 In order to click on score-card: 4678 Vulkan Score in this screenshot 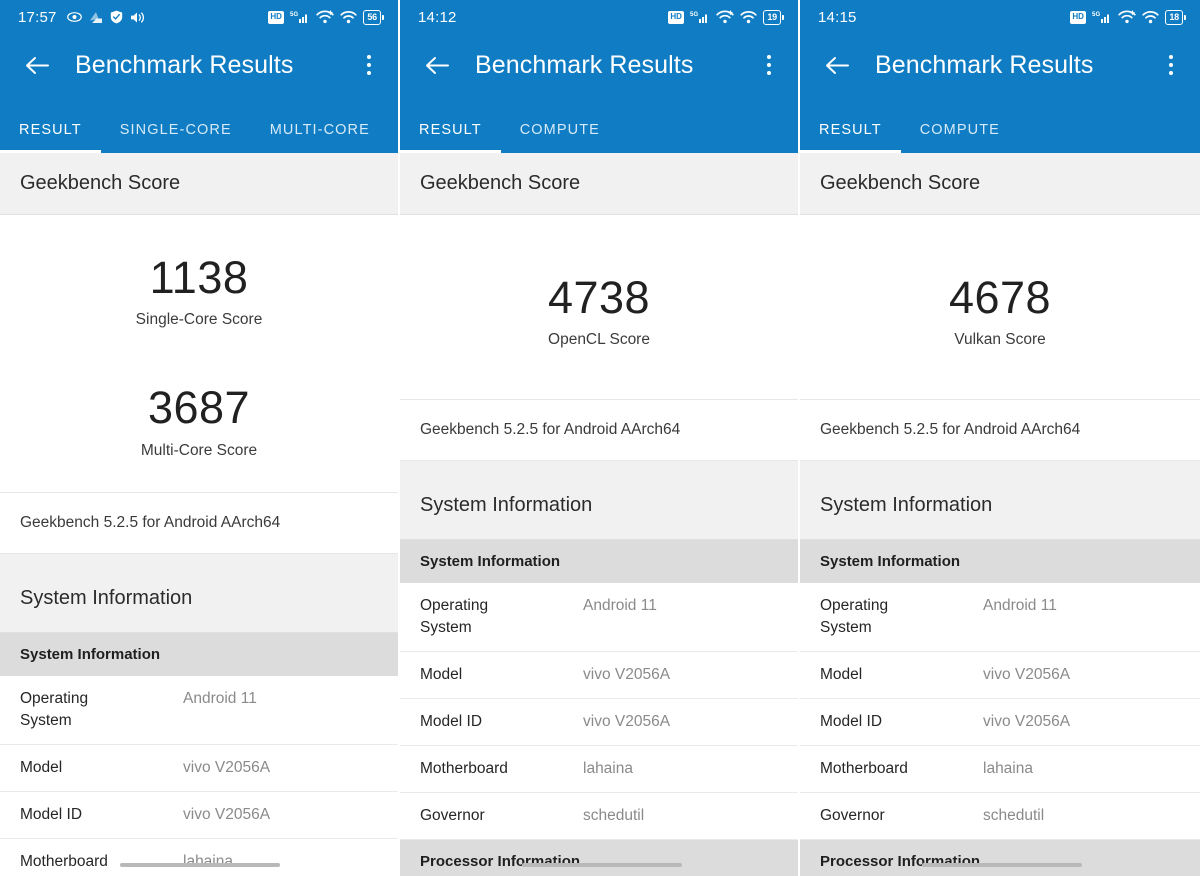, I will do `click(1000, 308)`.